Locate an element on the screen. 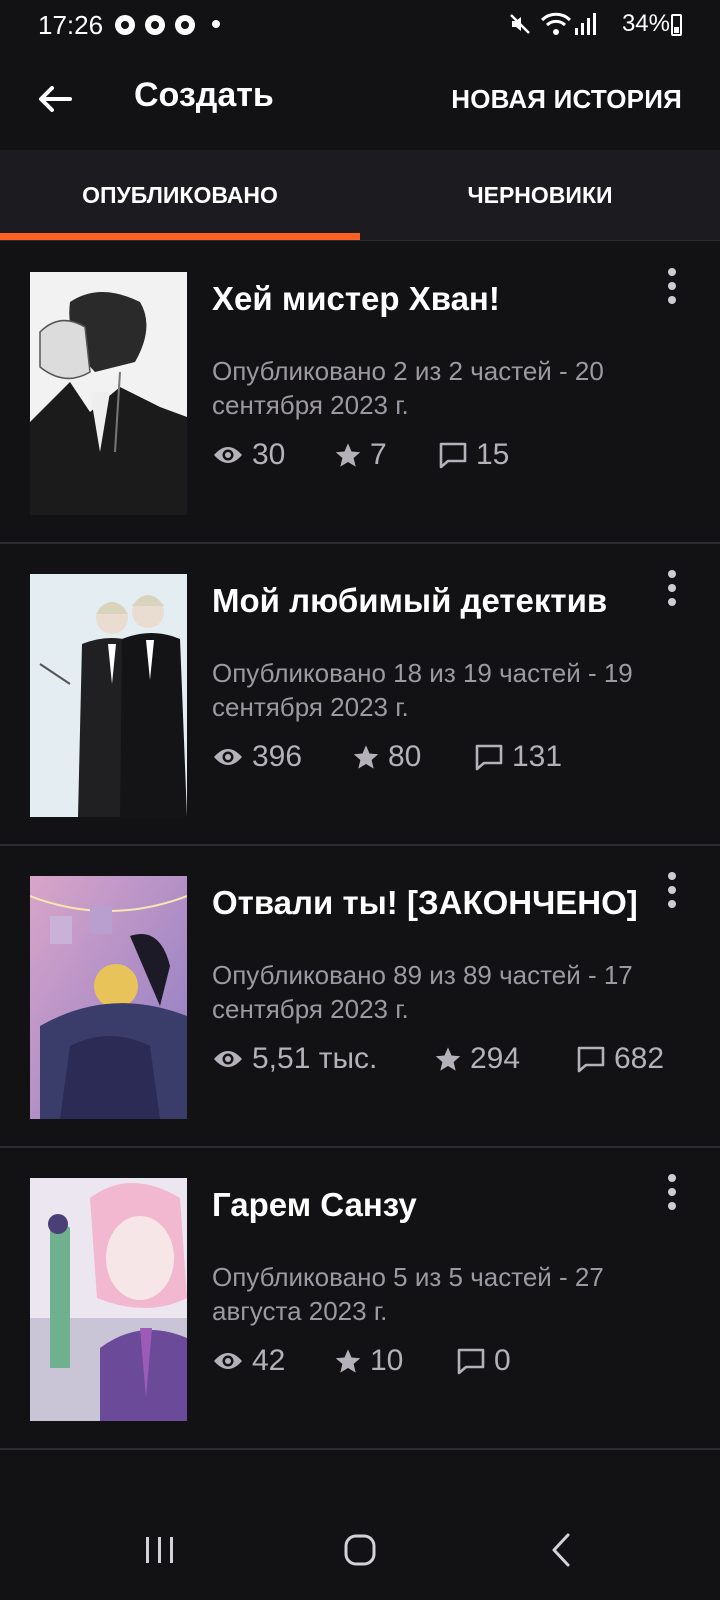 Image resolution: width=720 pixels, height=1600 pixels. tab-bar: ОПУБЛИКОВАНО ЧЕРНОВИКИ is located at coordinates (360, 195).